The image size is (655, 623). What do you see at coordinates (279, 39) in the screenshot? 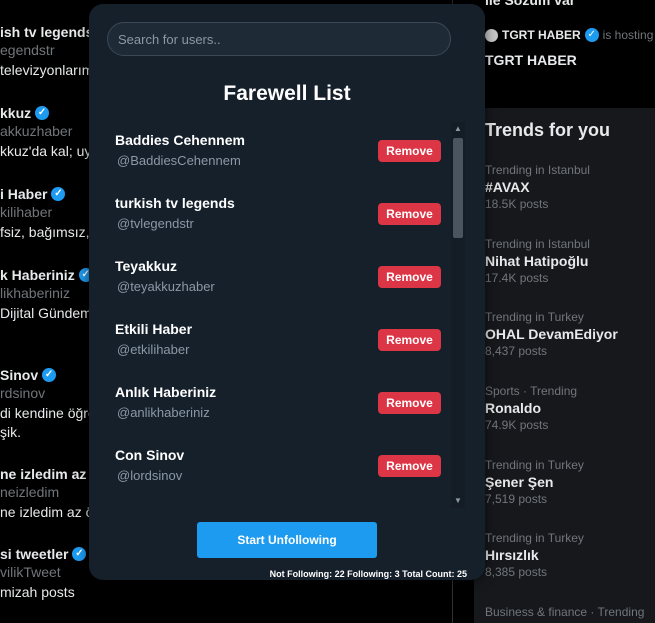
I see `search-input` at bounding box center [279, 39].